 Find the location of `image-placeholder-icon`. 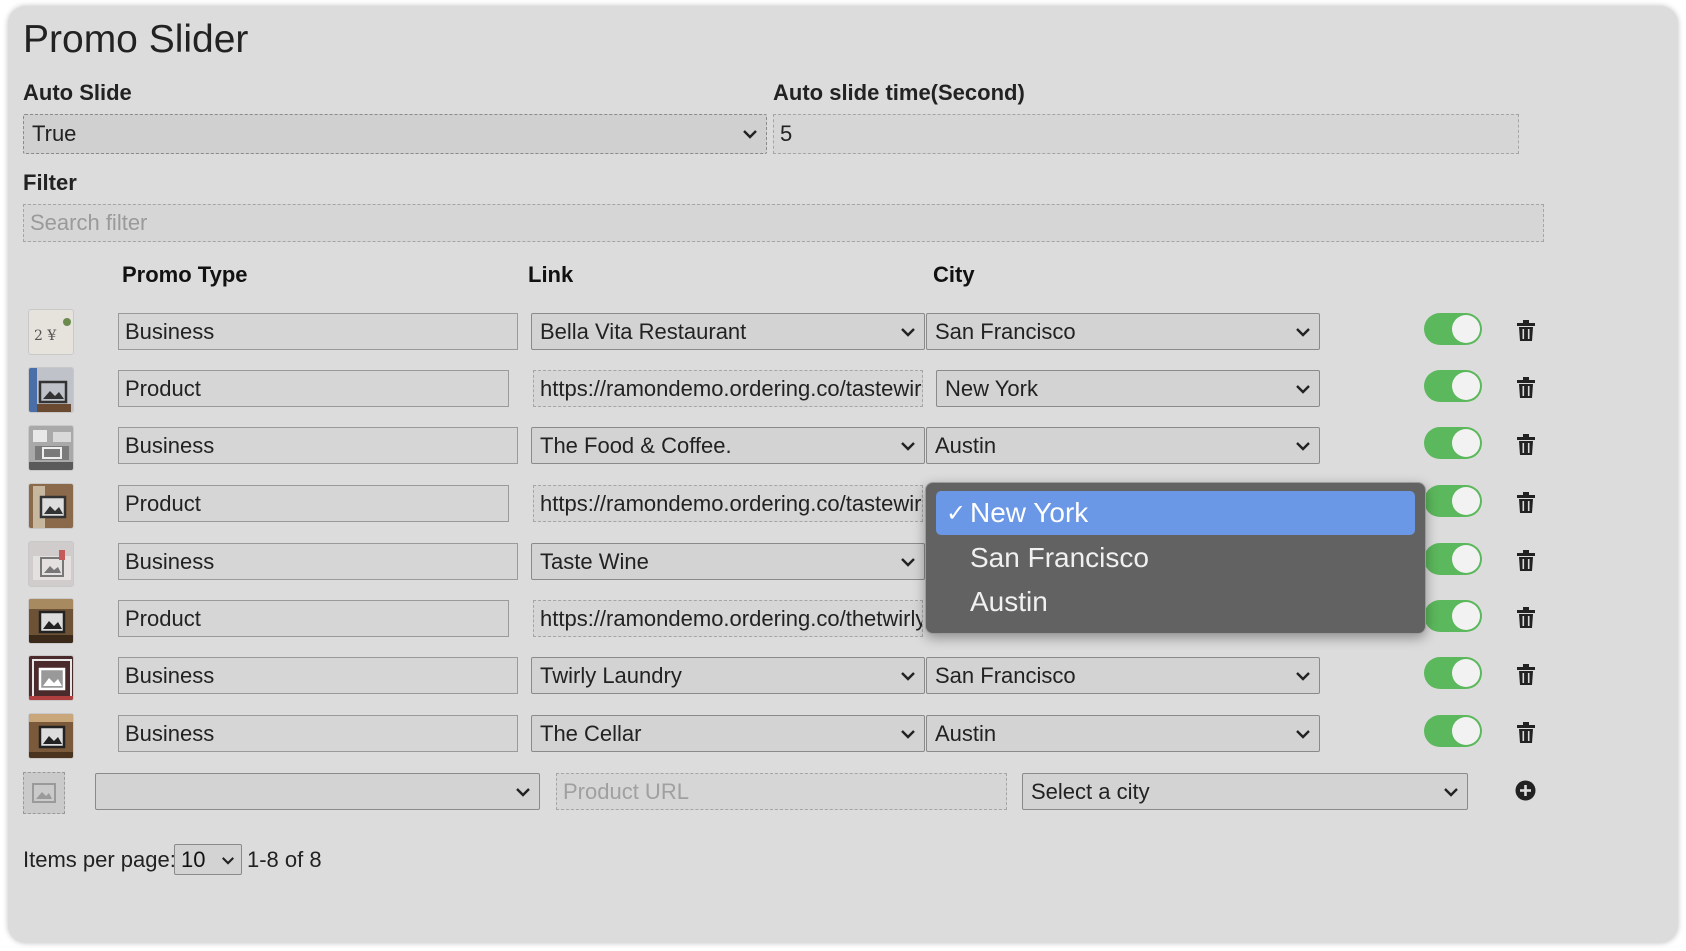

image-placeholder-icon is located at coordinates (44, 793).